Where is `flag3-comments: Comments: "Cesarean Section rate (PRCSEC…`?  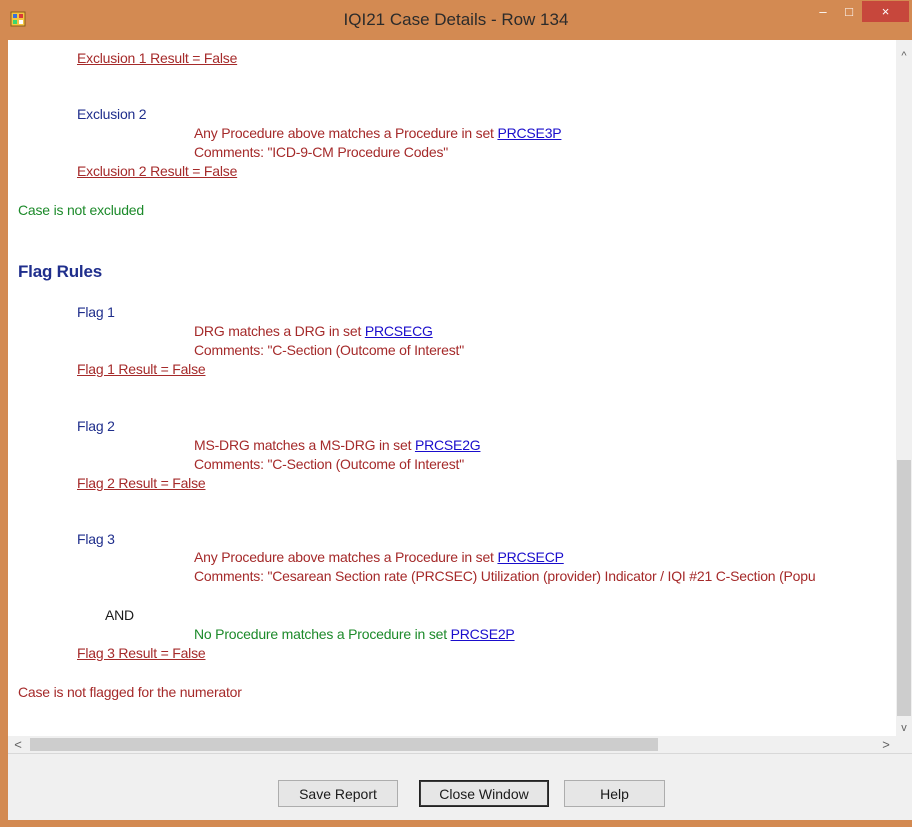 flag3-comments: Comments: "Cesarean Section rate (PRCSEC… is located at coordinates (505, 576).